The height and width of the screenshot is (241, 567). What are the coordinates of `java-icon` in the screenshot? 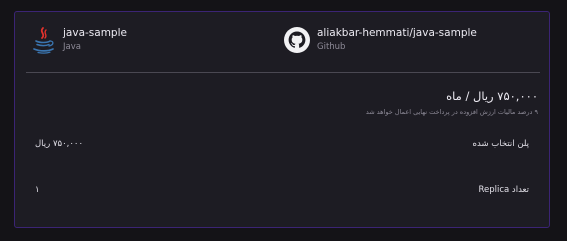 It's located at (43, 40).